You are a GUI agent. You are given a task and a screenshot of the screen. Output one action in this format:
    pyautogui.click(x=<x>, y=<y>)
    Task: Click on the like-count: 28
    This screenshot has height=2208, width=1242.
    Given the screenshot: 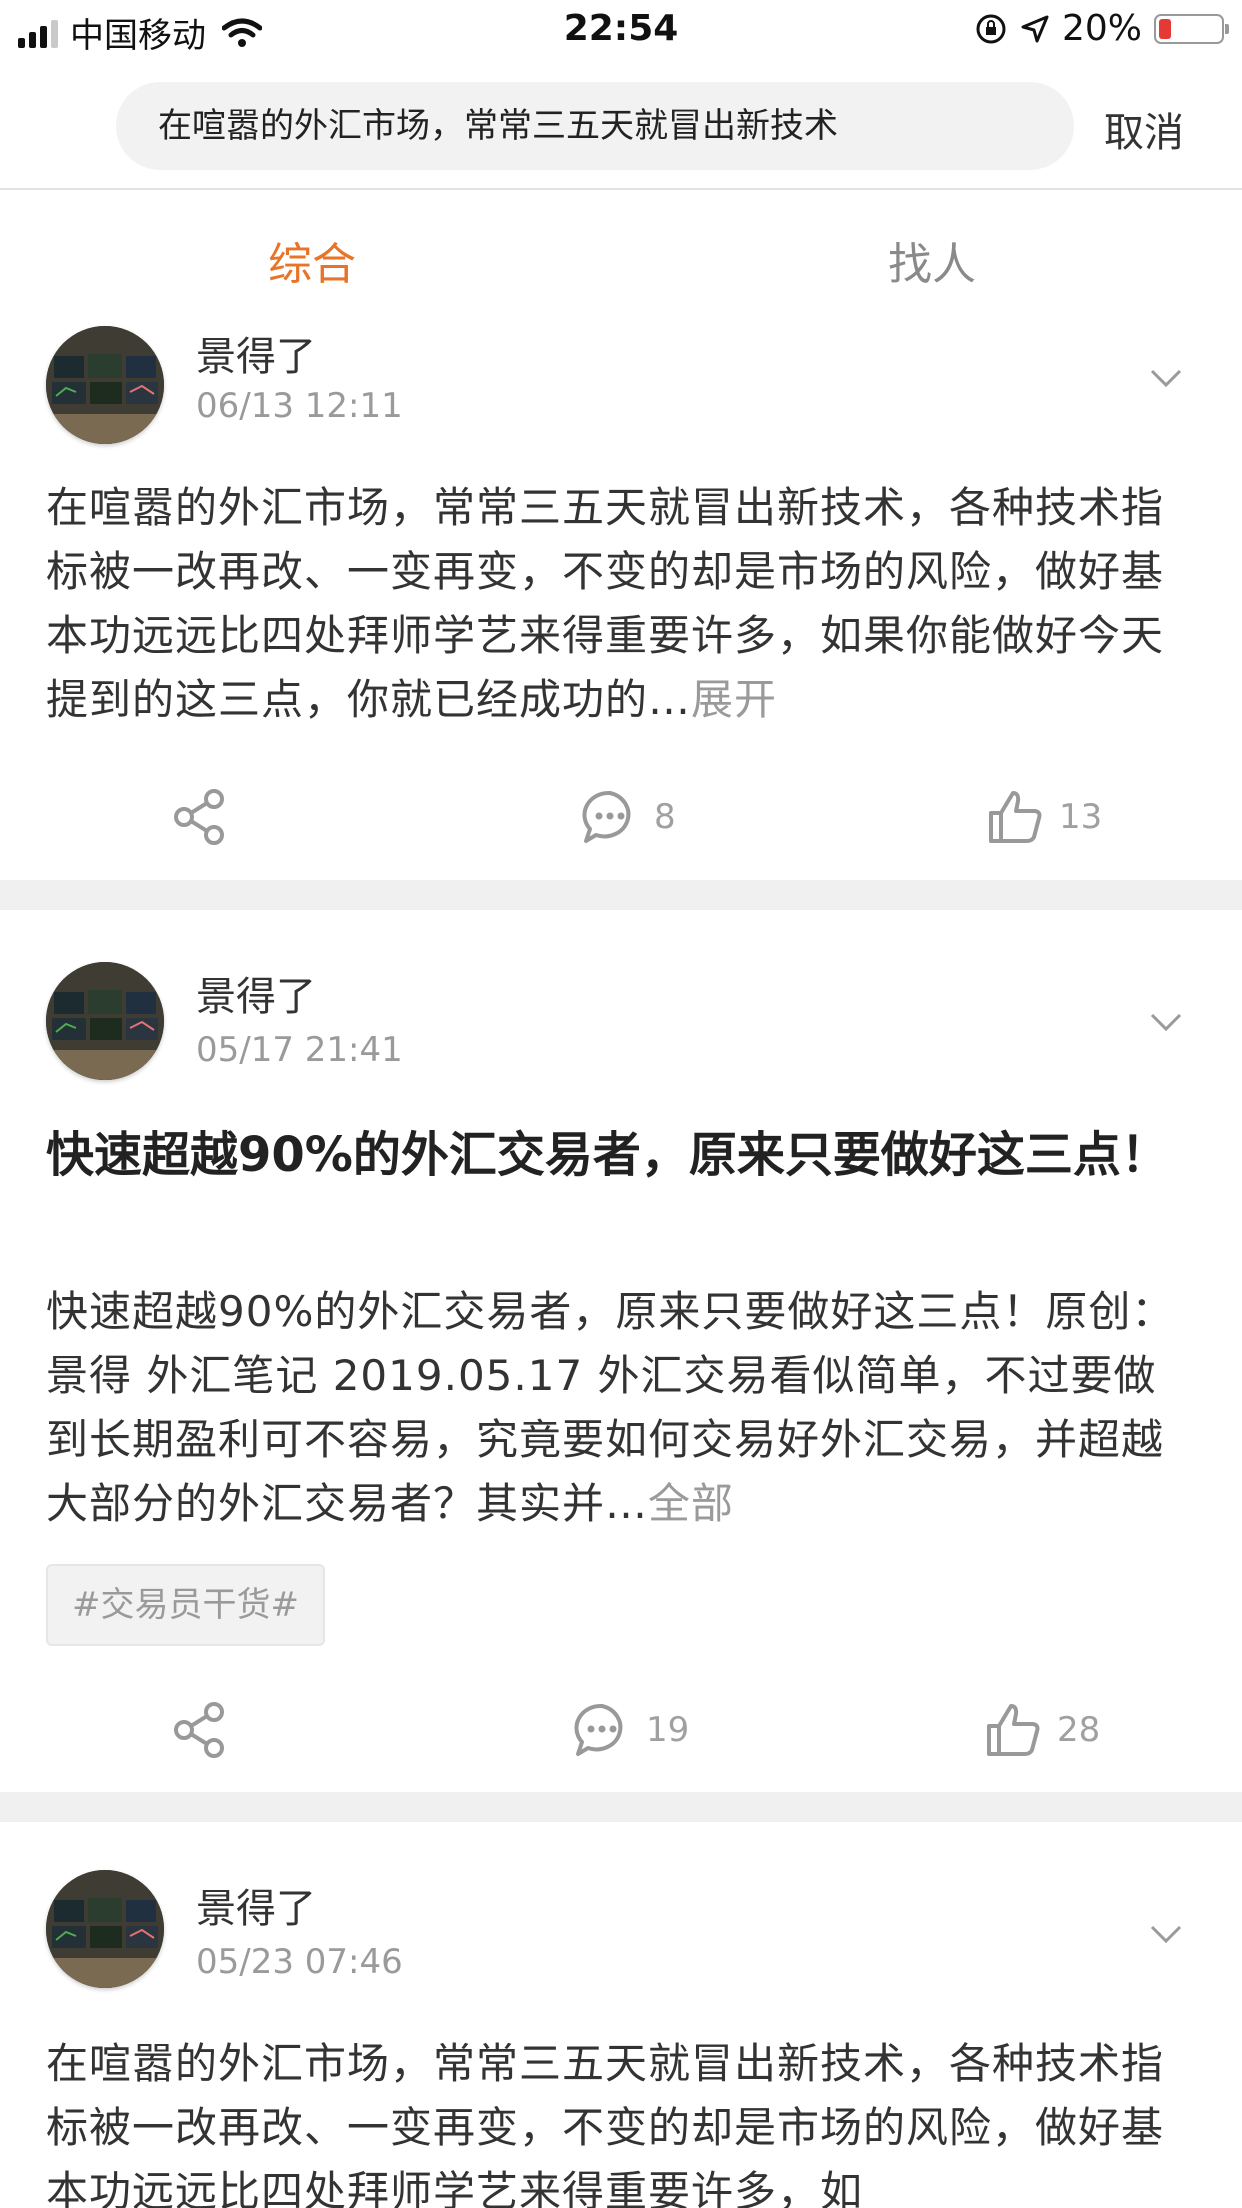 What is the action you would take?
    pyautogui.click(x=1079, y=1730)
    